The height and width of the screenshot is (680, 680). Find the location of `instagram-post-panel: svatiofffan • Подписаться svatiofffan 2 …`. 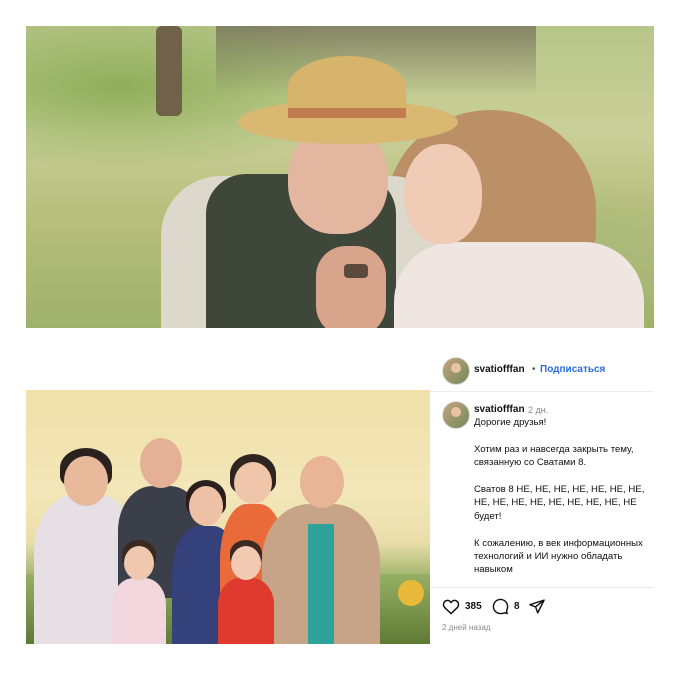

instagram-post-panel: svatiofffan • Подписаться svatiofffan 2 … is located at coordinates (542, 496).